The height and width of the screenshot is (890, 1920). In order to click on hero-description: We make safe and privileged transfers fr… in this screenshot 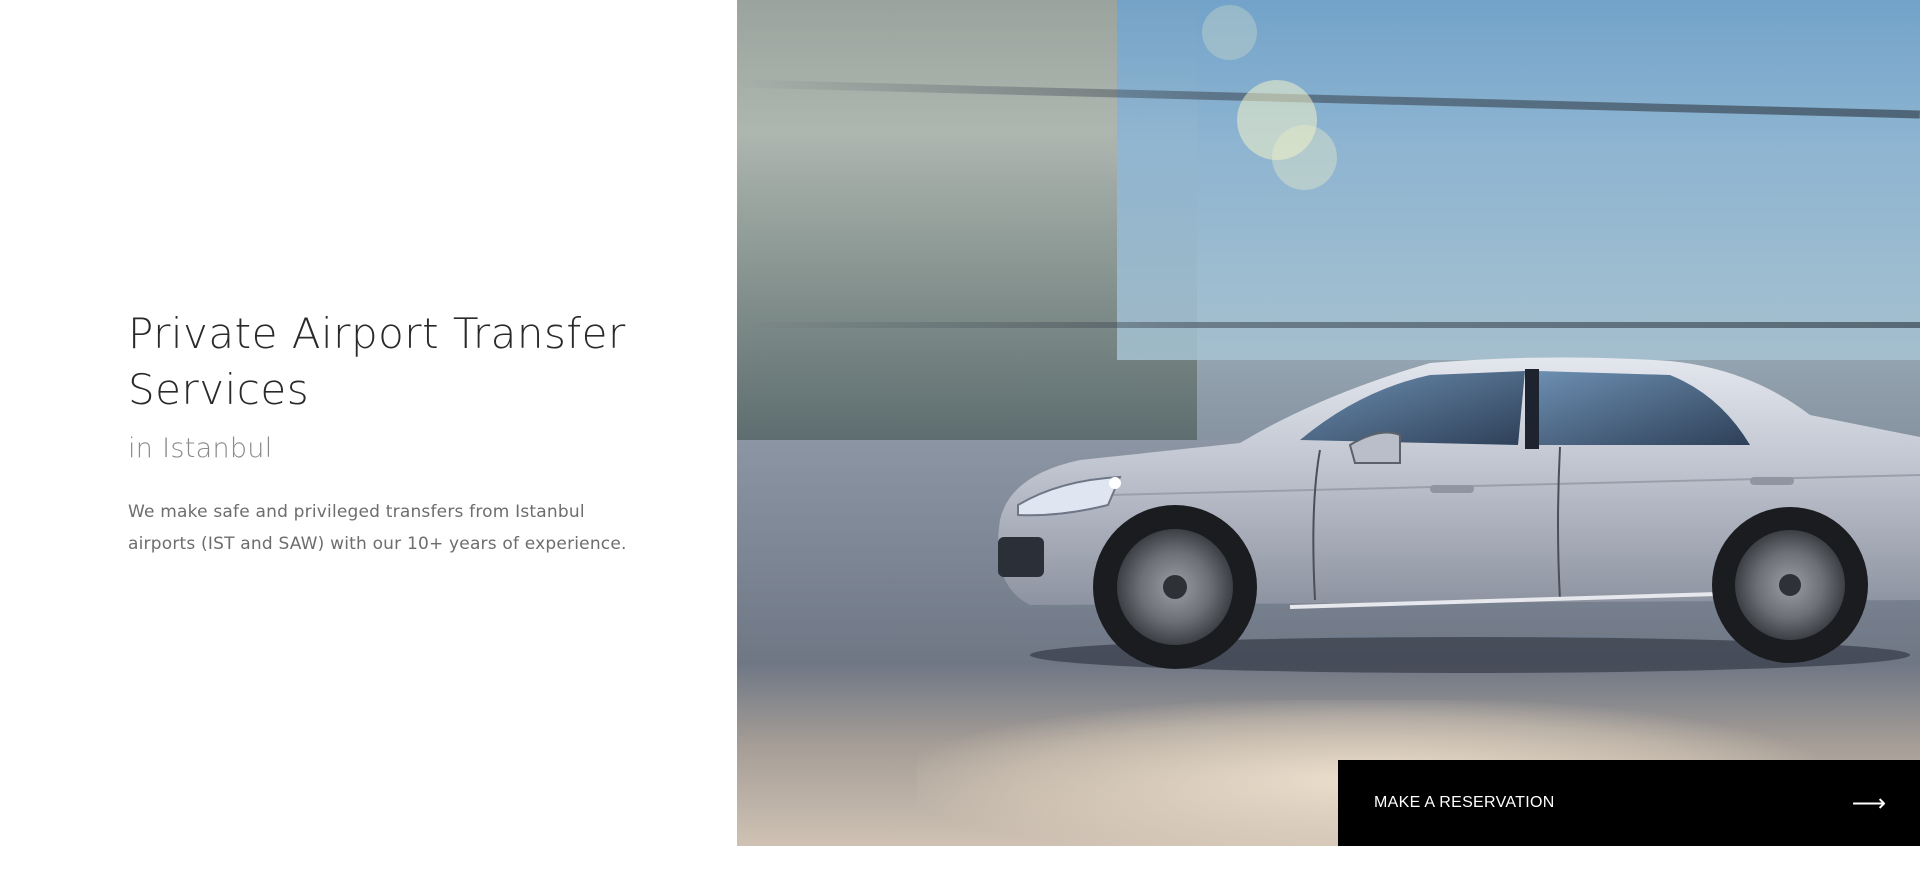, I will do `click(377, 528)`.